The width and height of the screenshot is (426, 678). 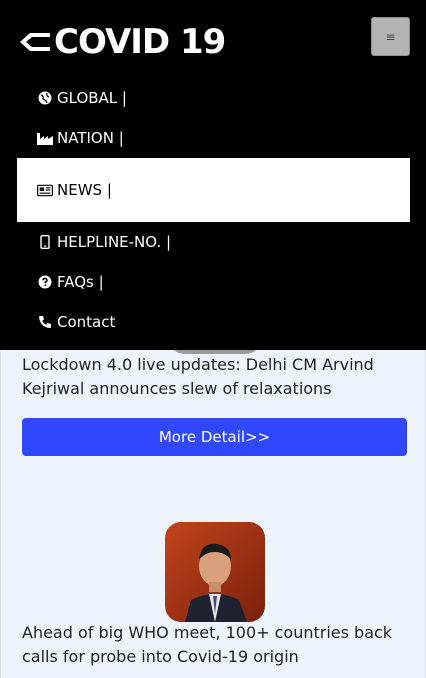 I want to click on nav-item-nation: NATION |, so click(x=213, y=138).